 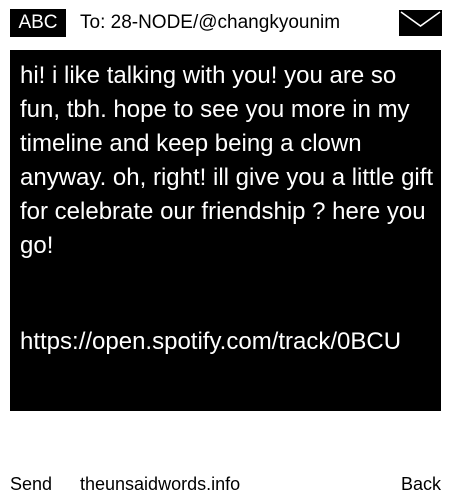 What do you see at coordinates (31, 484) in the screenshot?
I see `send-button: Send` at bounding box center [31, 484].